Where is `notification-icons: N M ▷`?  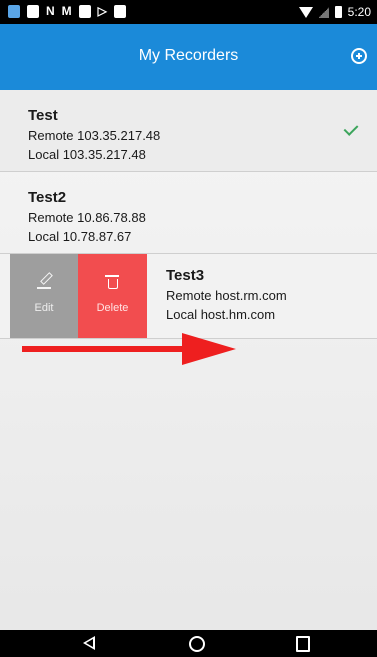 notification-icons: N M ▷ is located at coordinates (67, 11).